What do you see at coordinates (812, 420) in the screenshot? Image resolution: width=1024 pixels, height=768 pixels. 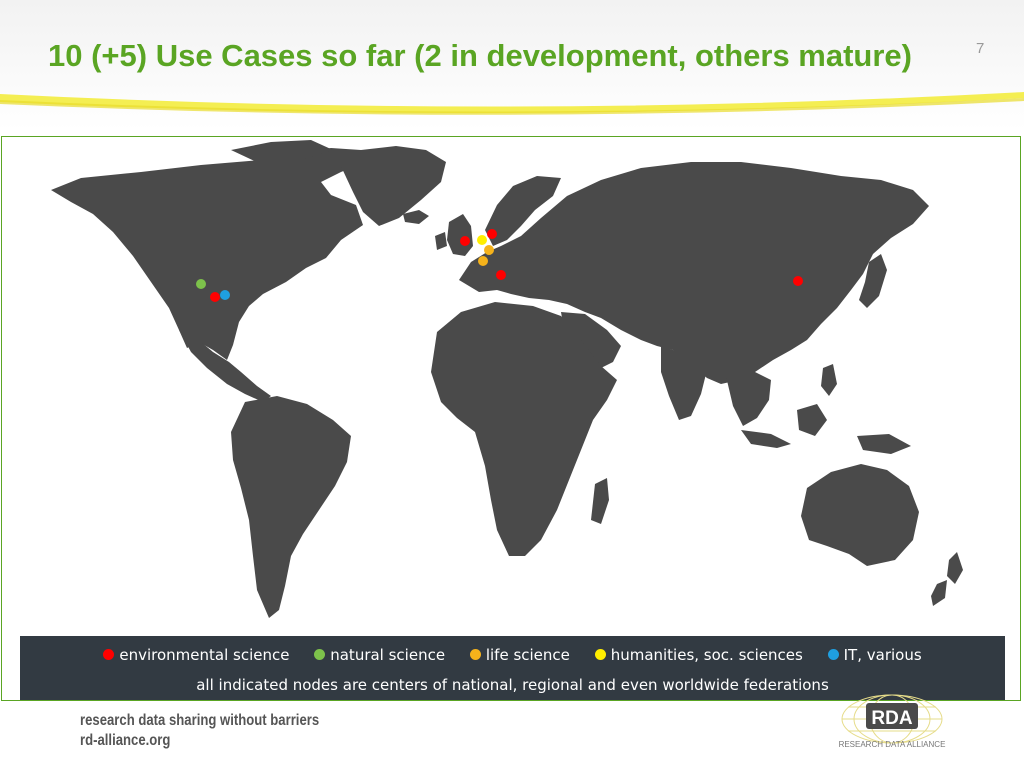 I see `land-borneo` at bounding box center [812, 420].